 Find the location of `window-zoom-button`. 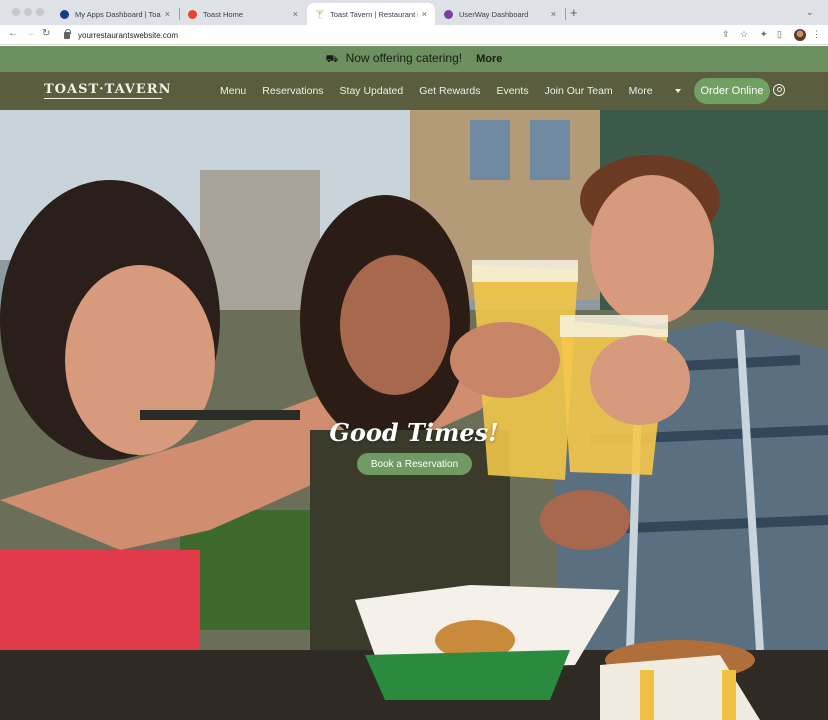

window-zoom-button is located at coordinates (40, 12).